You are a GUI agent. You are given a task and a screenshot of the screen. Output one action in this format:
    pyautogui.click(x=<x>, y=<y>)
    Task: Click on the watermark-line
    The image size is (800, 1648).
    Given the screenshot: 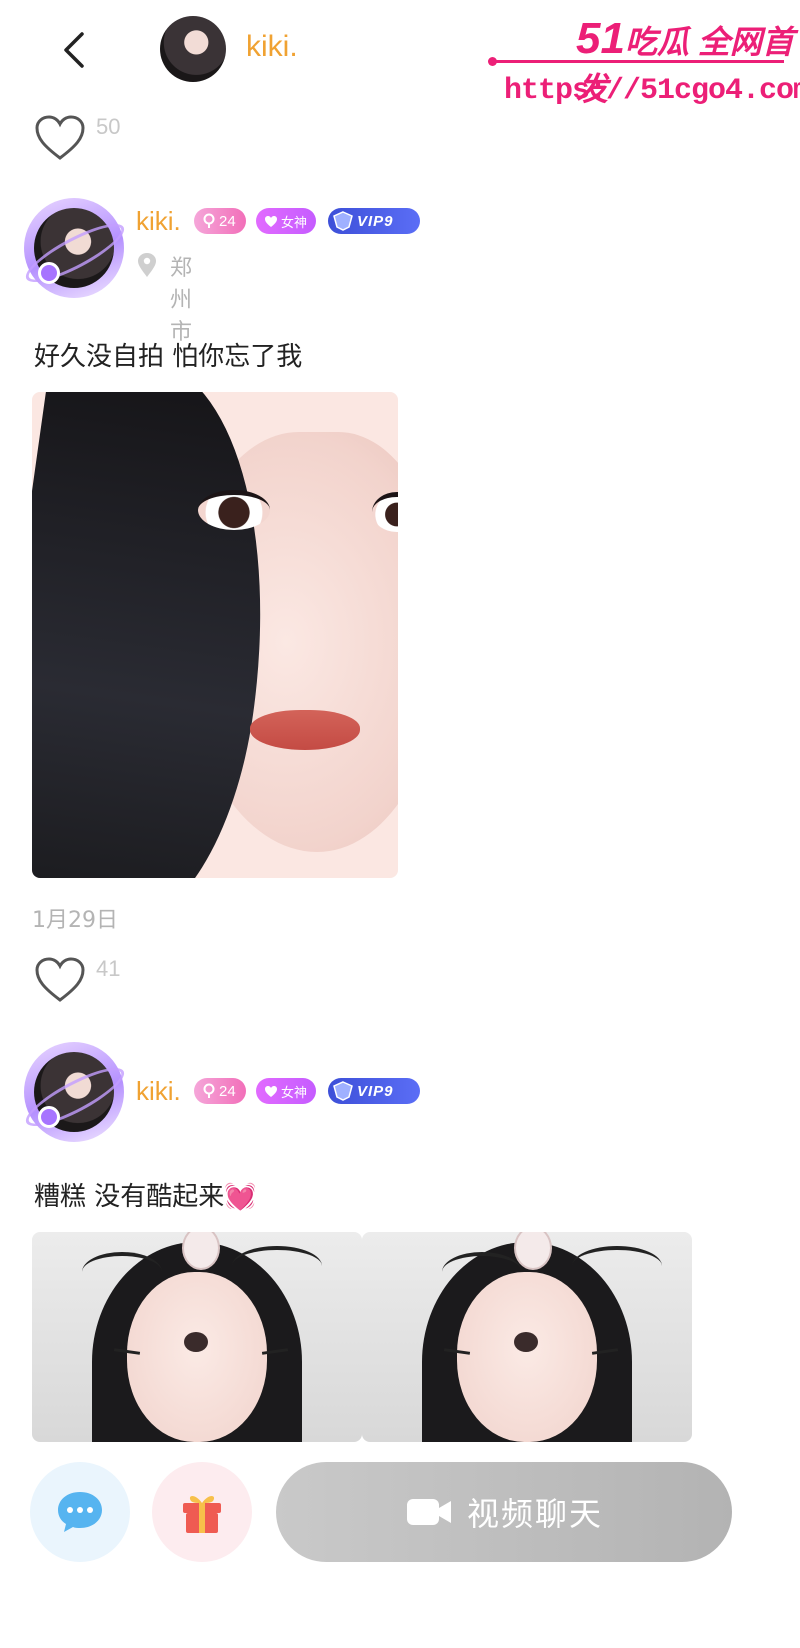 What is the action you would take?
    pyautogui.click(x=639, y=61)
    